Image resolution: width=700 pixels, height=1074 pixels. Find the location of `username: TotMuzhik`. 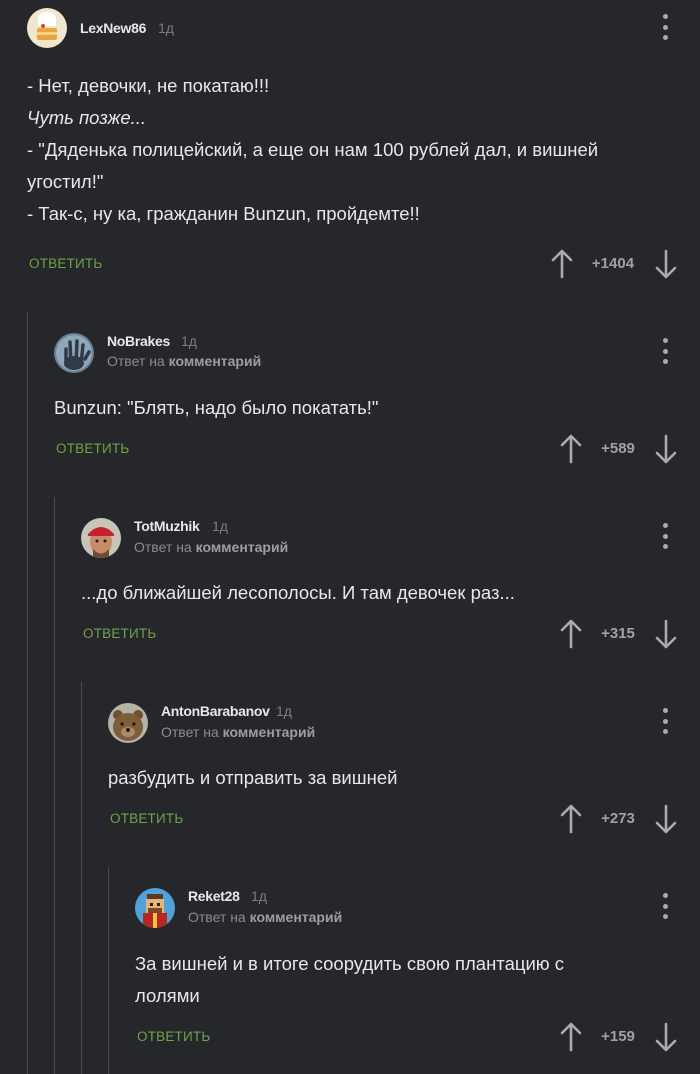

username: TotMuzhik is located at coordinates (167, 526).